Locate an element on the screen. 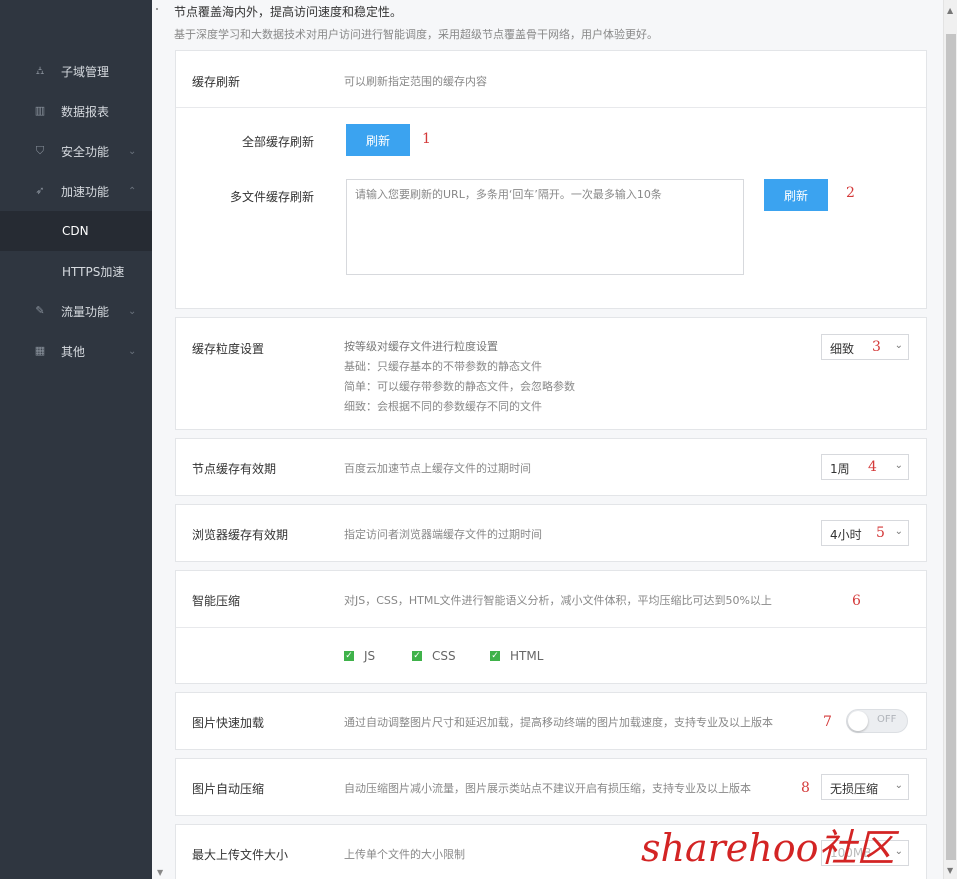  sidebar-item-cdn: CDN is located at coordinates (77, 231).